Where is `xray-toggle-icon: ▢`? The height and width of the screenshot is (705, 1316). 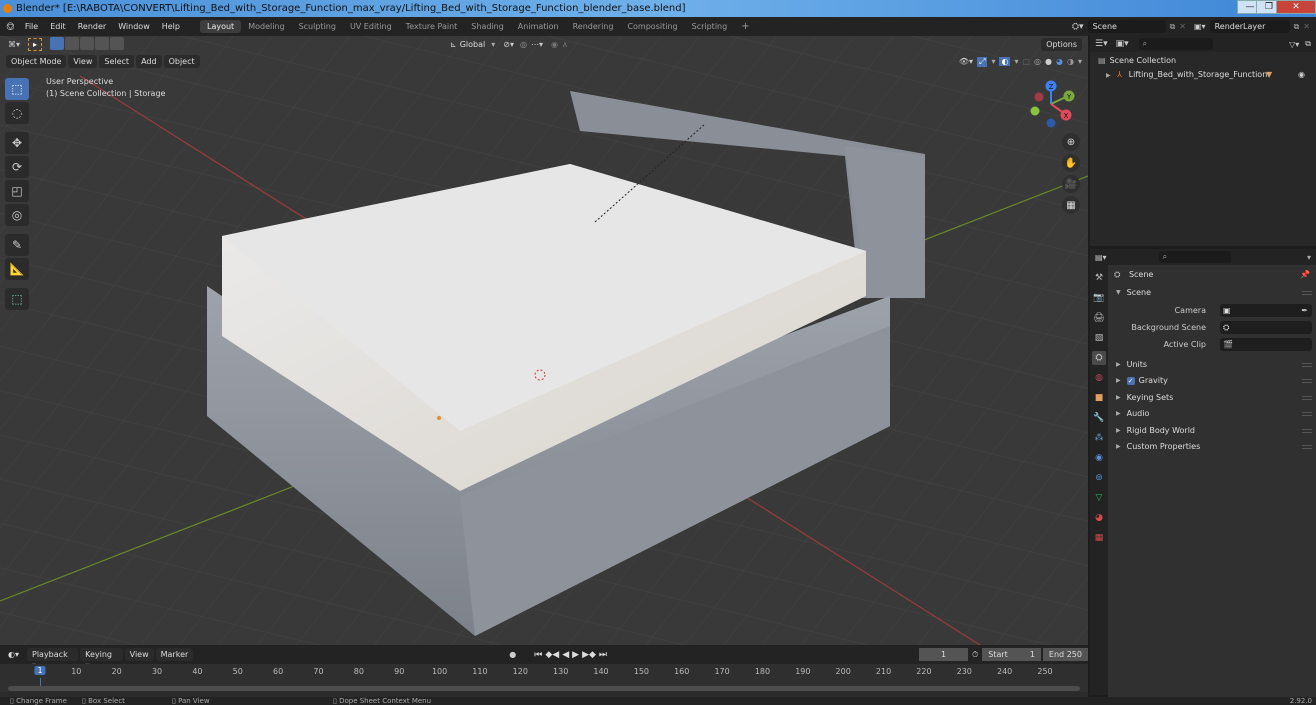 xray-toggle-icon: ▢ is located at coordinates (1026, 61).